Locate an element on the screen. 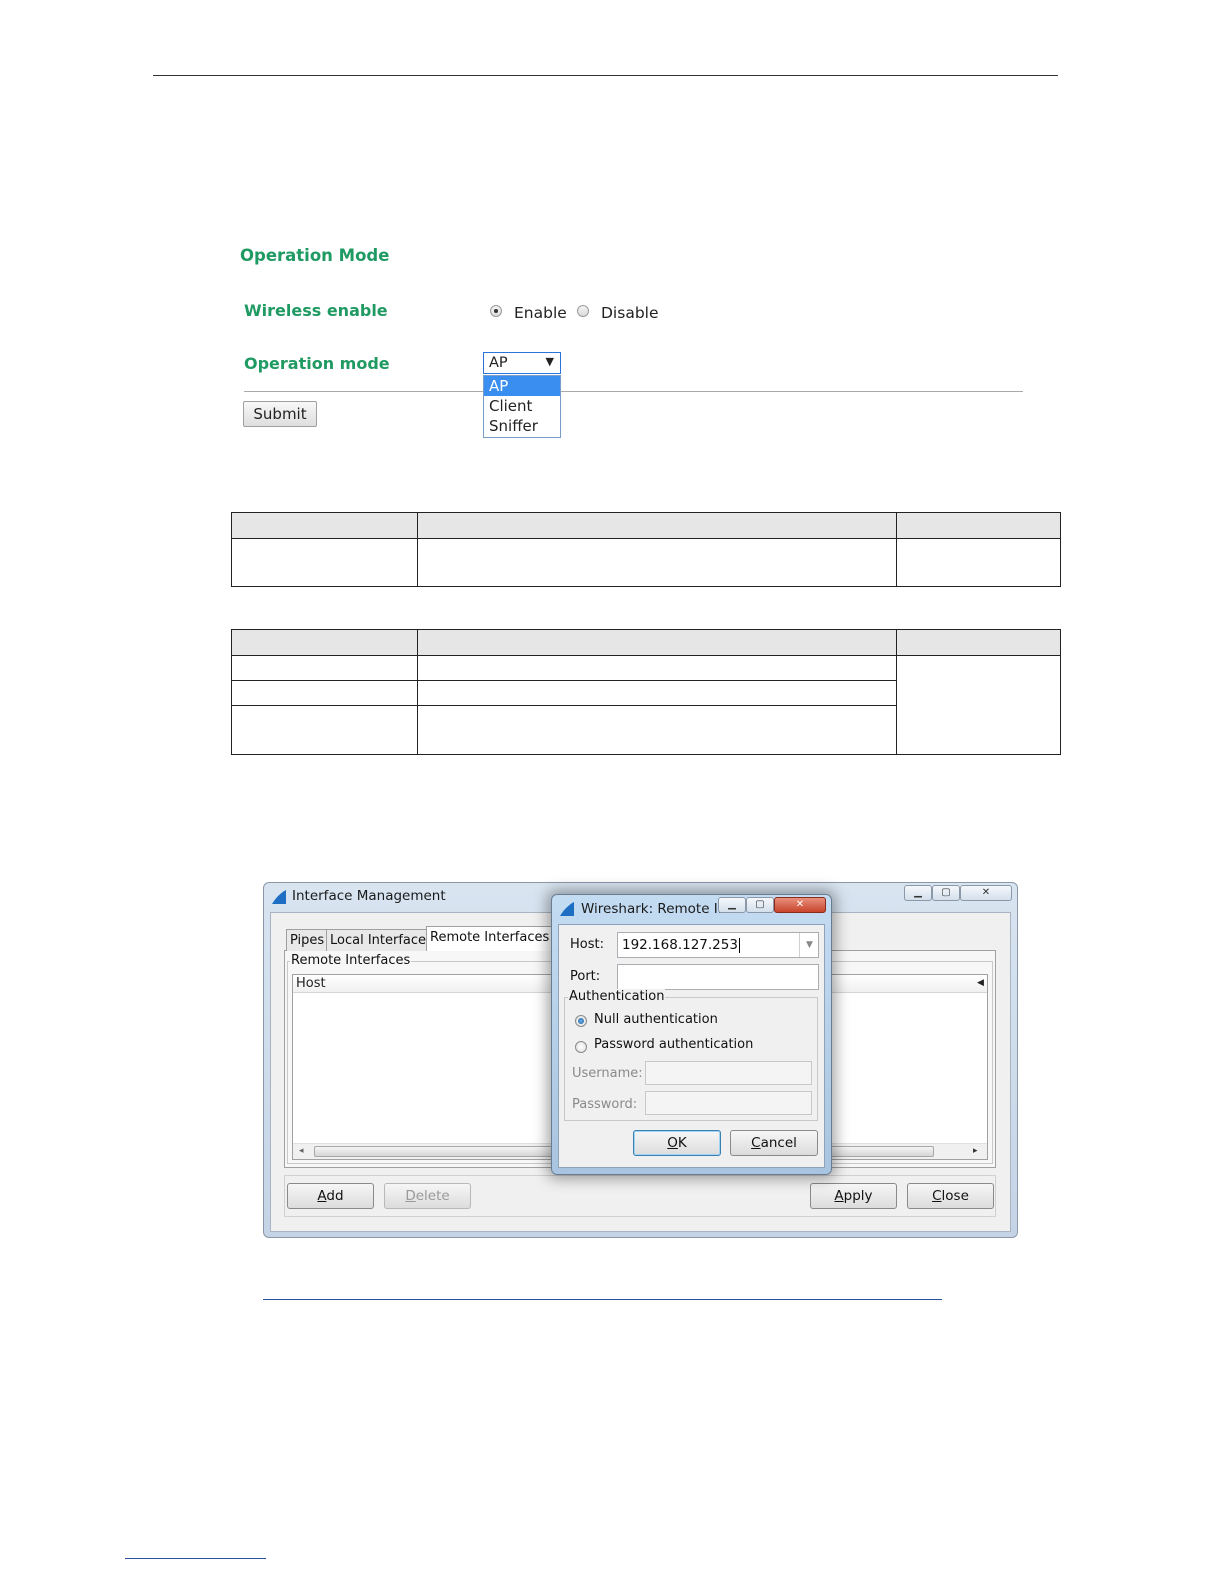 This screenshot has width=1224, height=1584. add-button: Add is located at coordinates (330, 1196).